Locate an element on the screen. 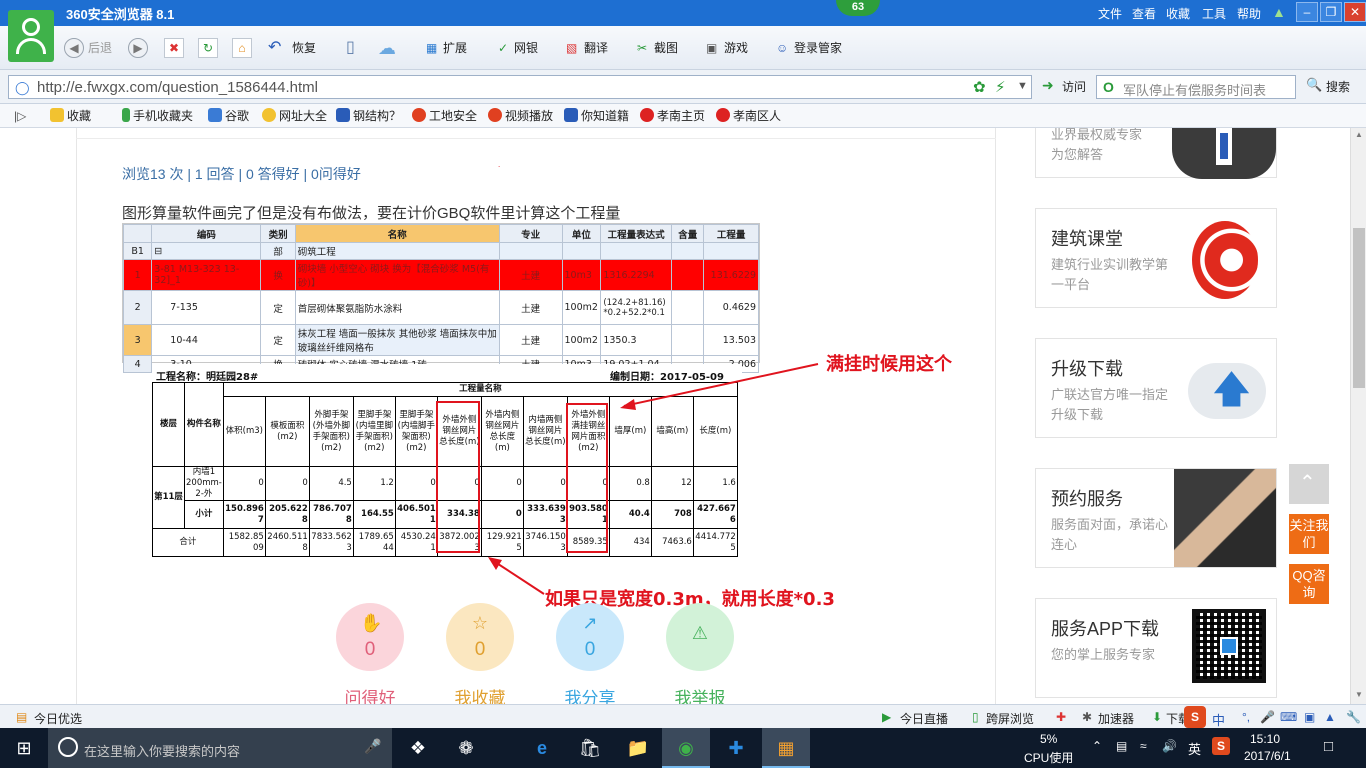  search-engine-icon: O is located at coordinates (1108, 87).